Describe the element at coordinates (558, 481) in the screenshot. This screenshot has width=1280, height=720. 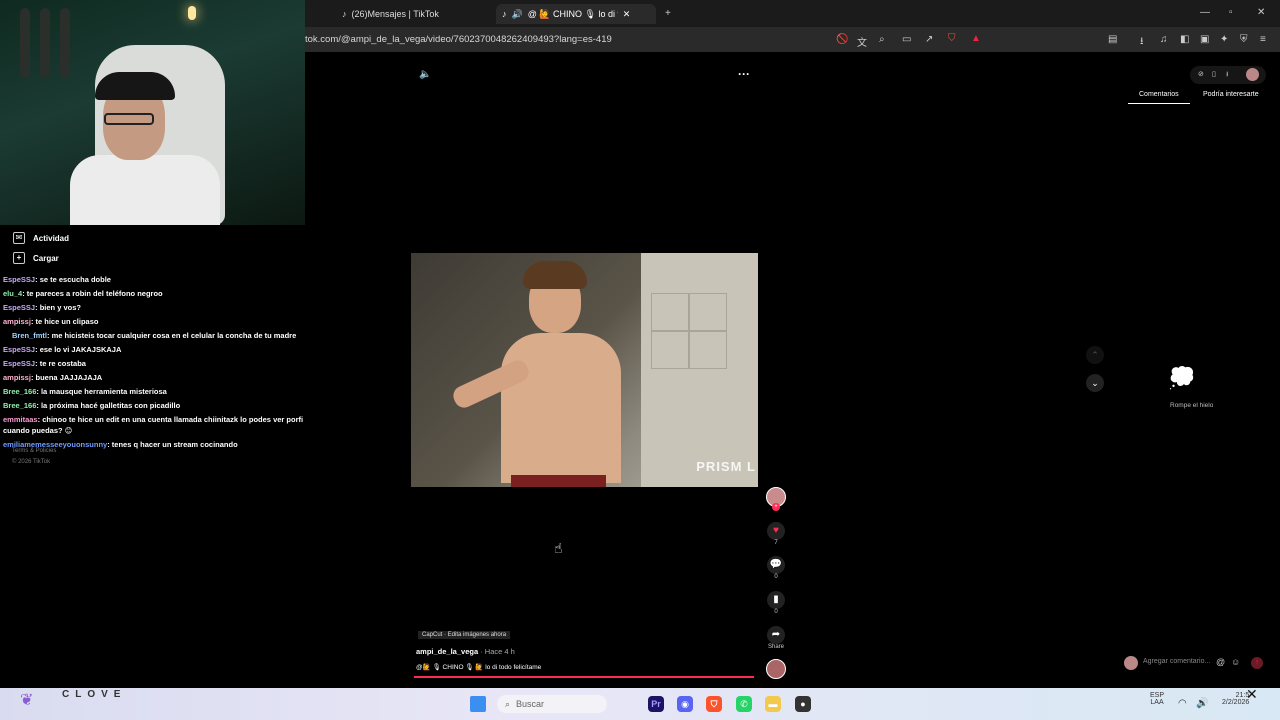
I see `person-shorts` at that location.